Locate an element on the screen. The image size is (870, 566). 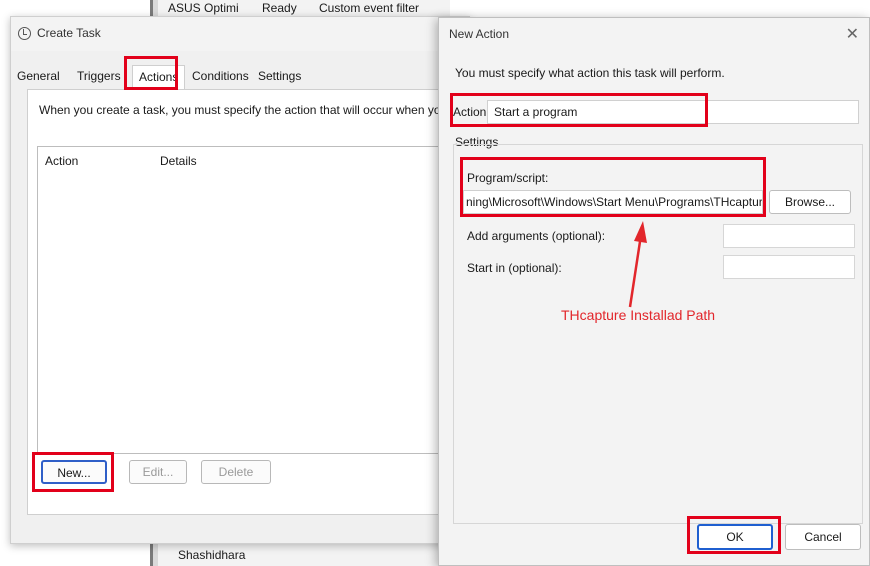
highlight-ok-button is located at coordinates (734, 535).